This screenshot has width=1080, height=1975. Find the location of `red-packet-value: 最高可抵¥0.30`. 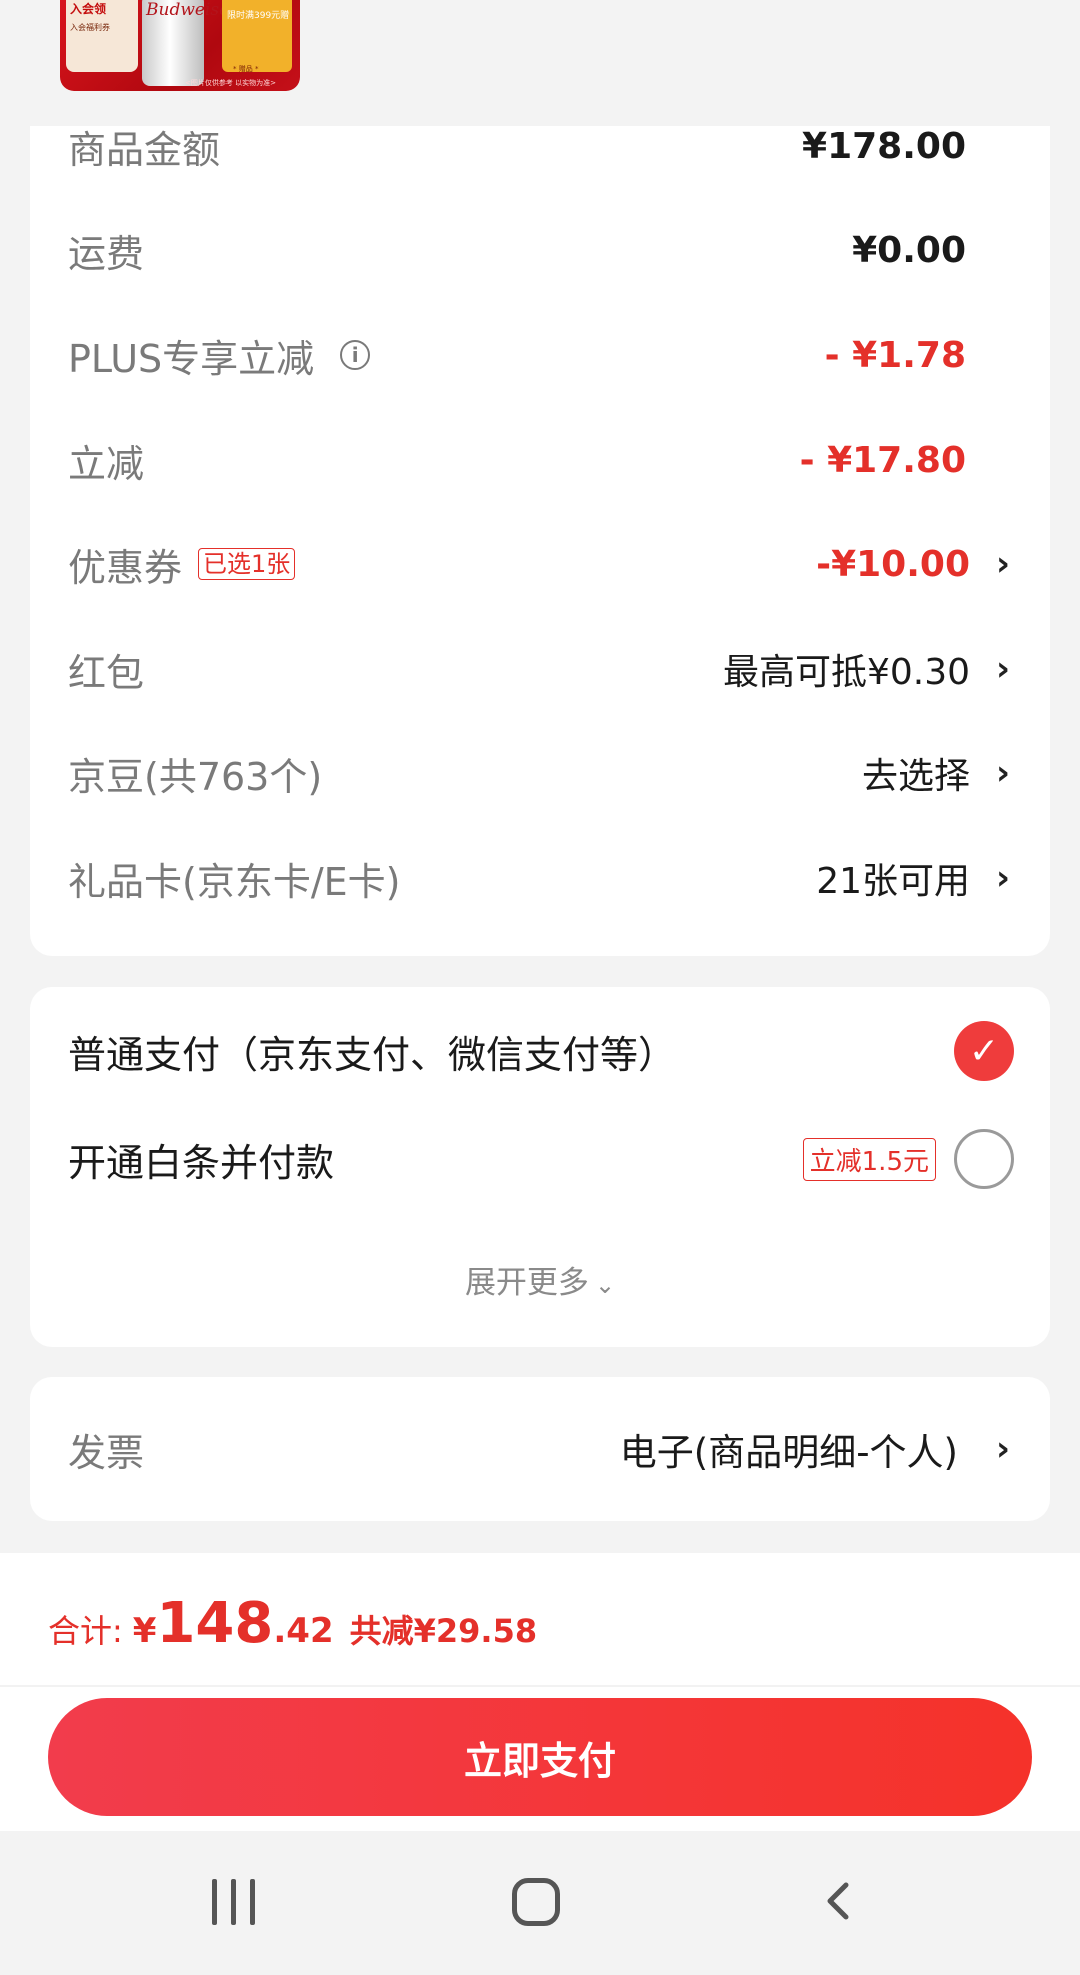

red-packet-value: 最高可抵¥0.30 is located at coordinates (846, 672).